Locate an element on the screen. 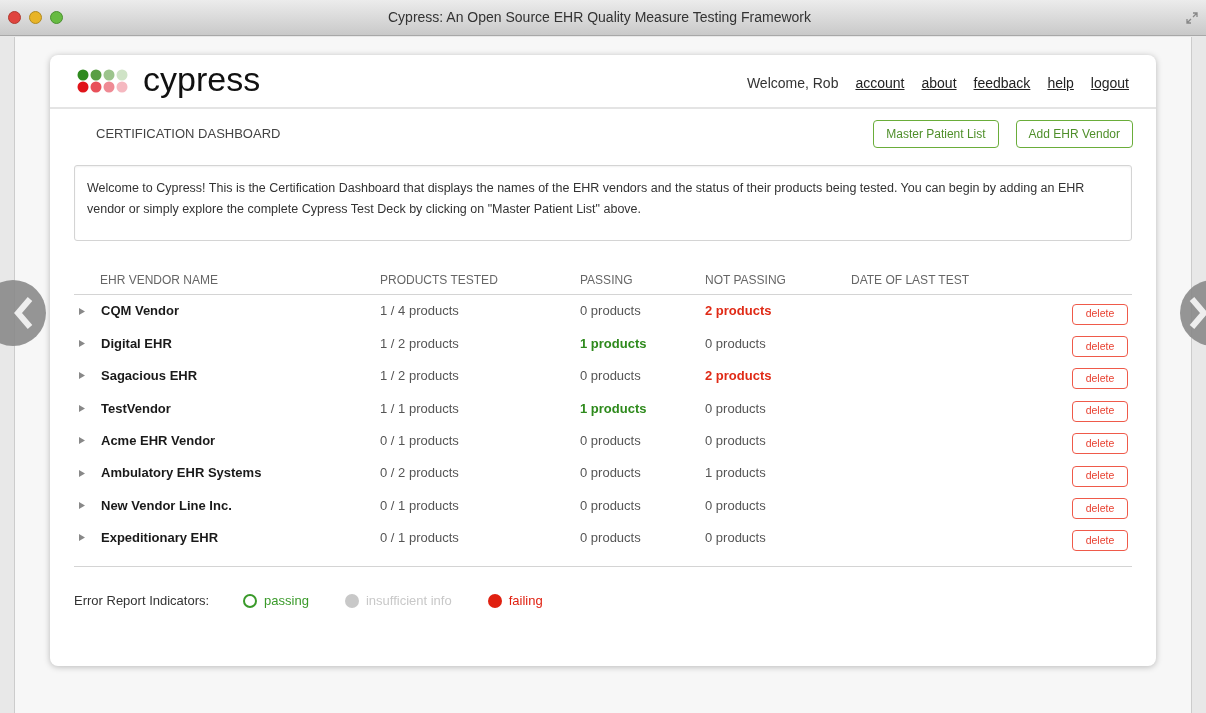 The height and width of the screenshot is (713, 1206). nav-link: logout is located at coordinates (1109, 83).